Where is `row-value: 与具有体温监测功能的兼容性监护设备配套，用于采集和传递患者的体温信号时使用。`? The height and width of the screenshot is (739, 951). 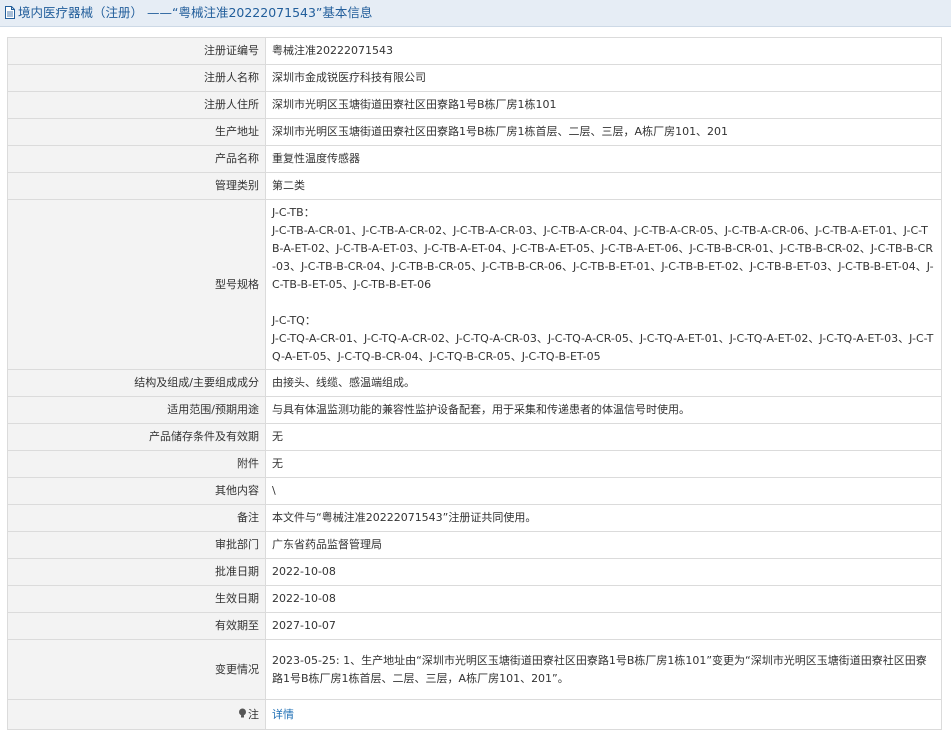
row-value: 与具有体温监测功能的兼容性监护设备配套，用于采集和传递患者的体温信号时使用。 is located at coordinates (603, 410).